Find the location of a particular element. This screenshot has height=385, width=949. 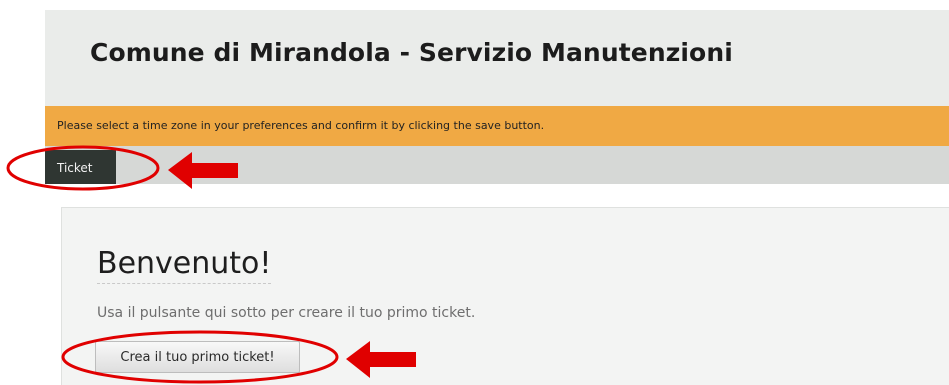

welcome-title: Benvenuto! is located at coordinates (184, 265).